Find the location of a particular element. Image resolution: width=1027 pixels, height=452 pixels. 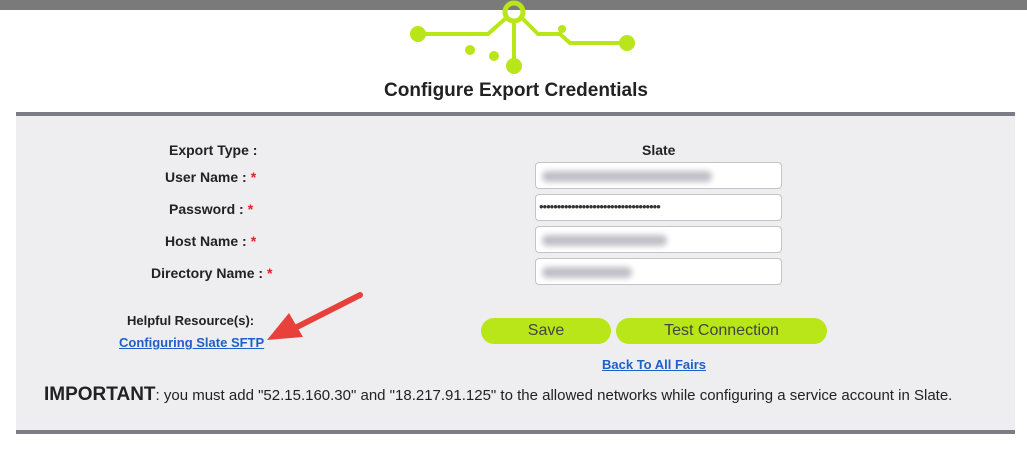

user-name-label-text: User Name : is located at coordinates (206, 177).